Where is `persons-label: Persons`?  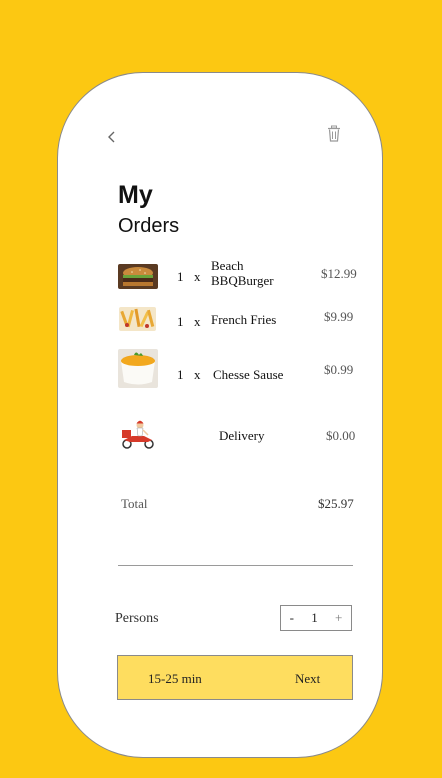 persons-label: Persons is located at coordinates (137, 618).